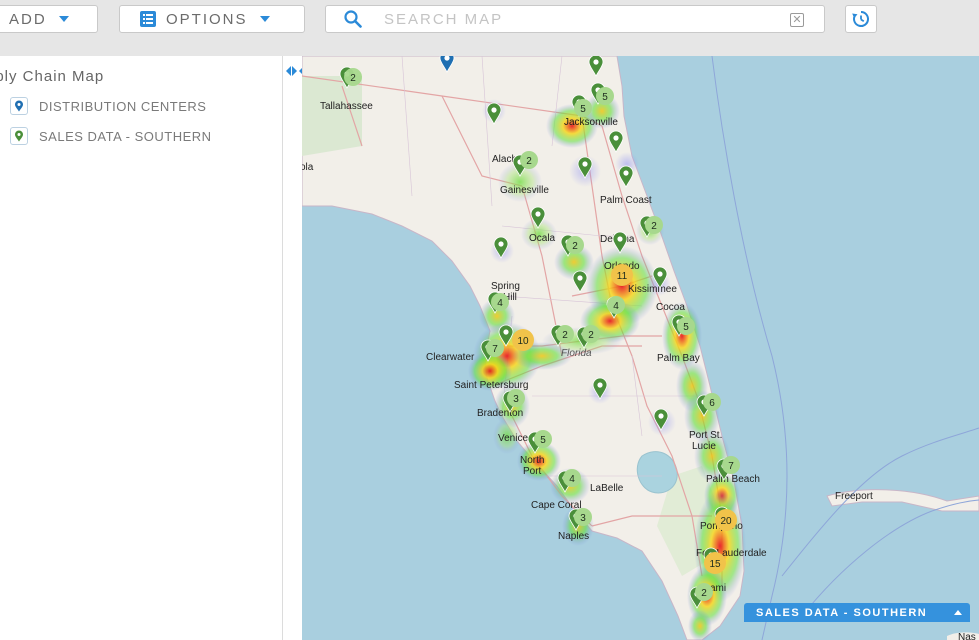  What do you see at coordinates (542, 238) in the screenshot?
I see `place-label: Ocala` at bounding box center [542, 238].